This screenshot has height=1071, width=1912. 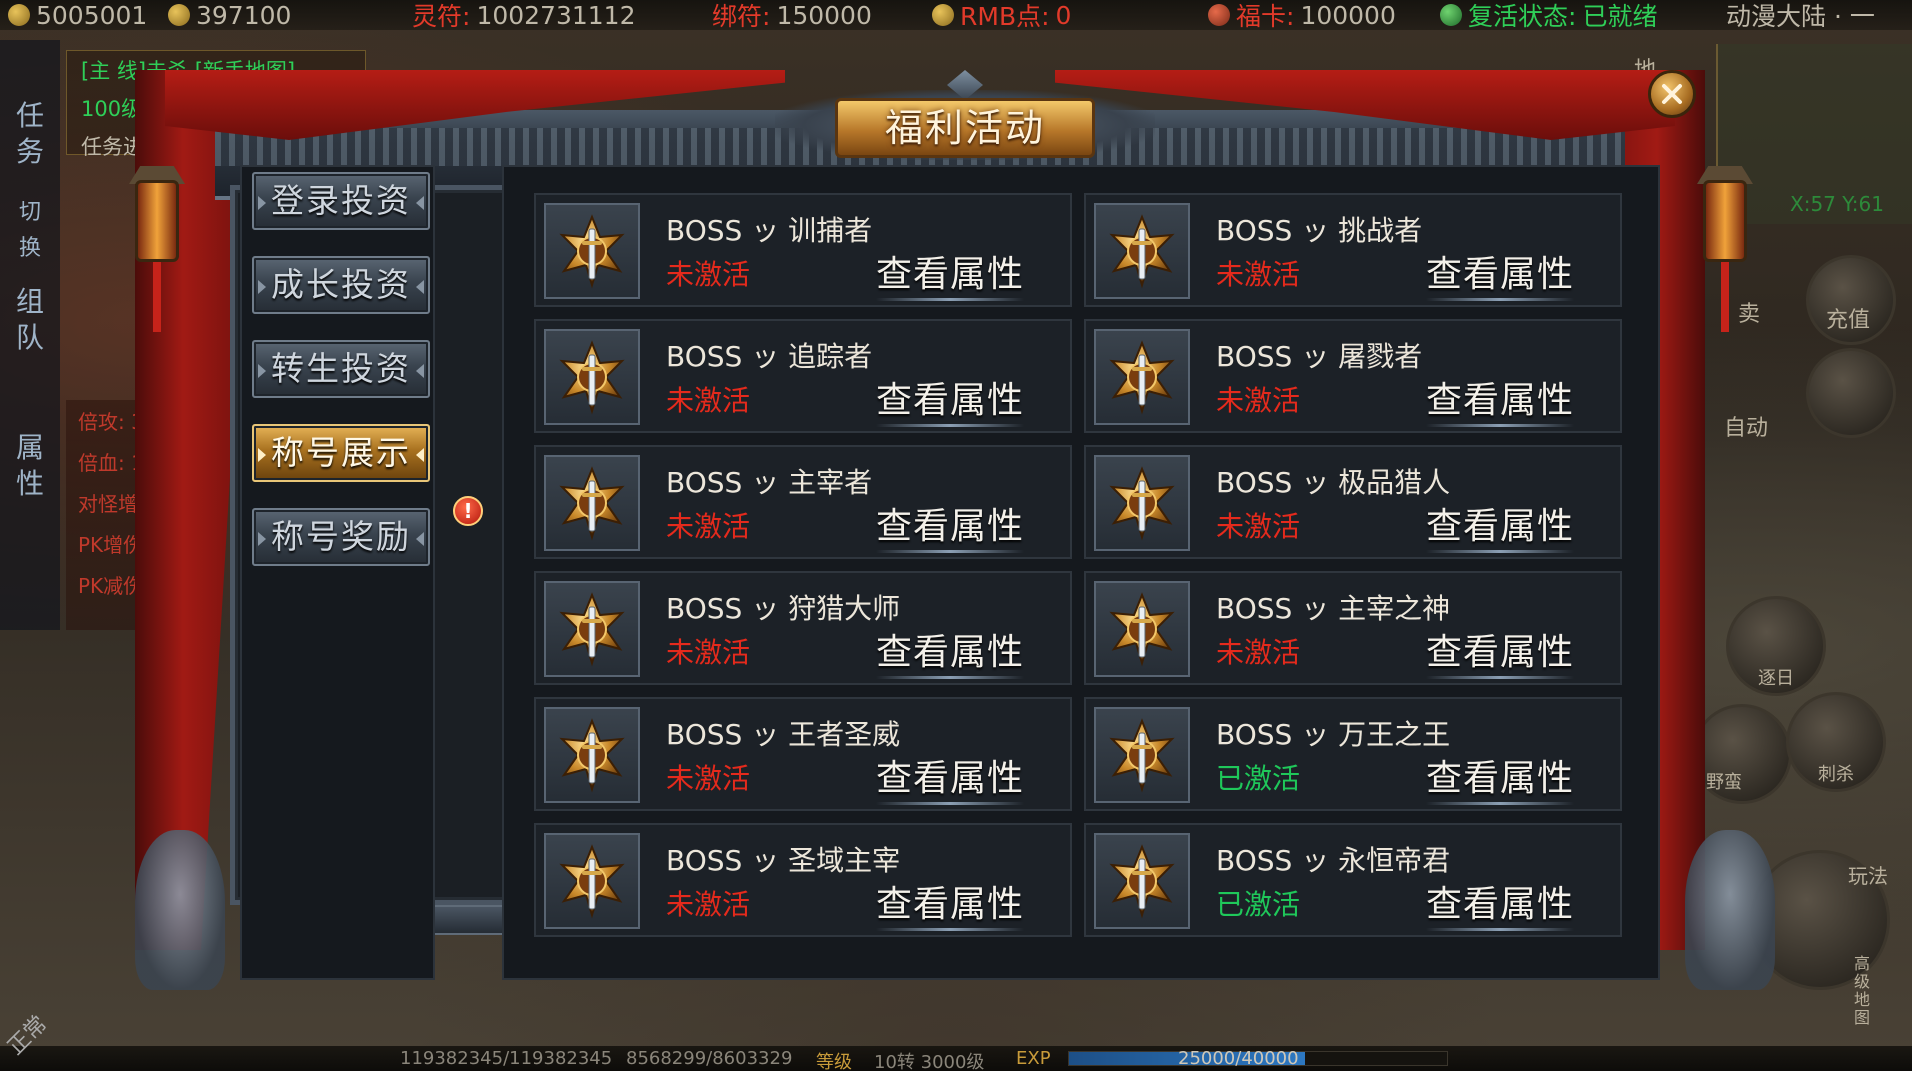 What do you see at coordinates (157, 241) in the screenshot?
I see `left-lantern-icon` at bounding box center [157, 241].